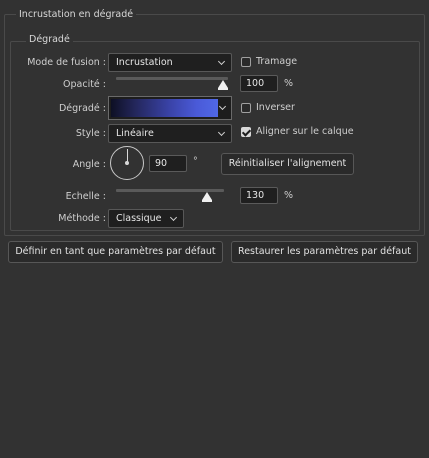 The width and height of the screenshot is (429, 458). What do you see at coordinates (76, 14) in the screenshot?
I see `panel-title: Incrustation en dégradé` at bounding box center [76, 14].